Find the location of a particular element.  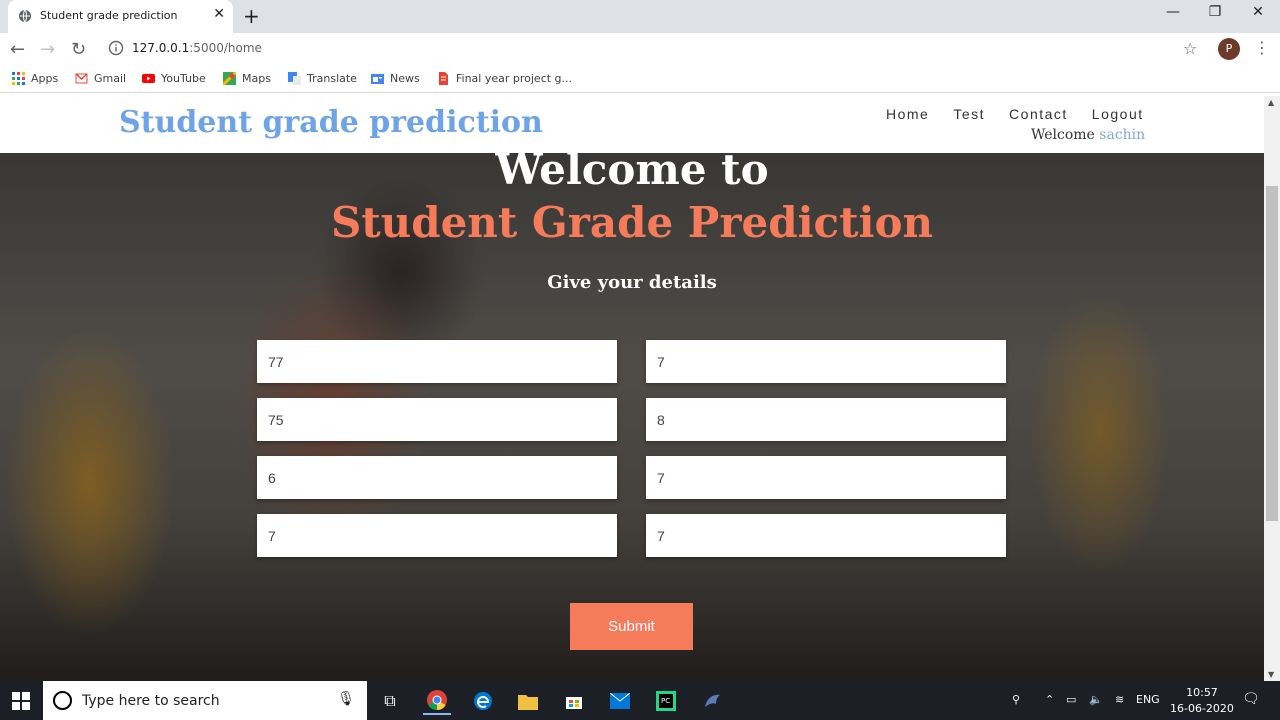

tab-title: Student grade prediction is located at coordinates (109, 15).